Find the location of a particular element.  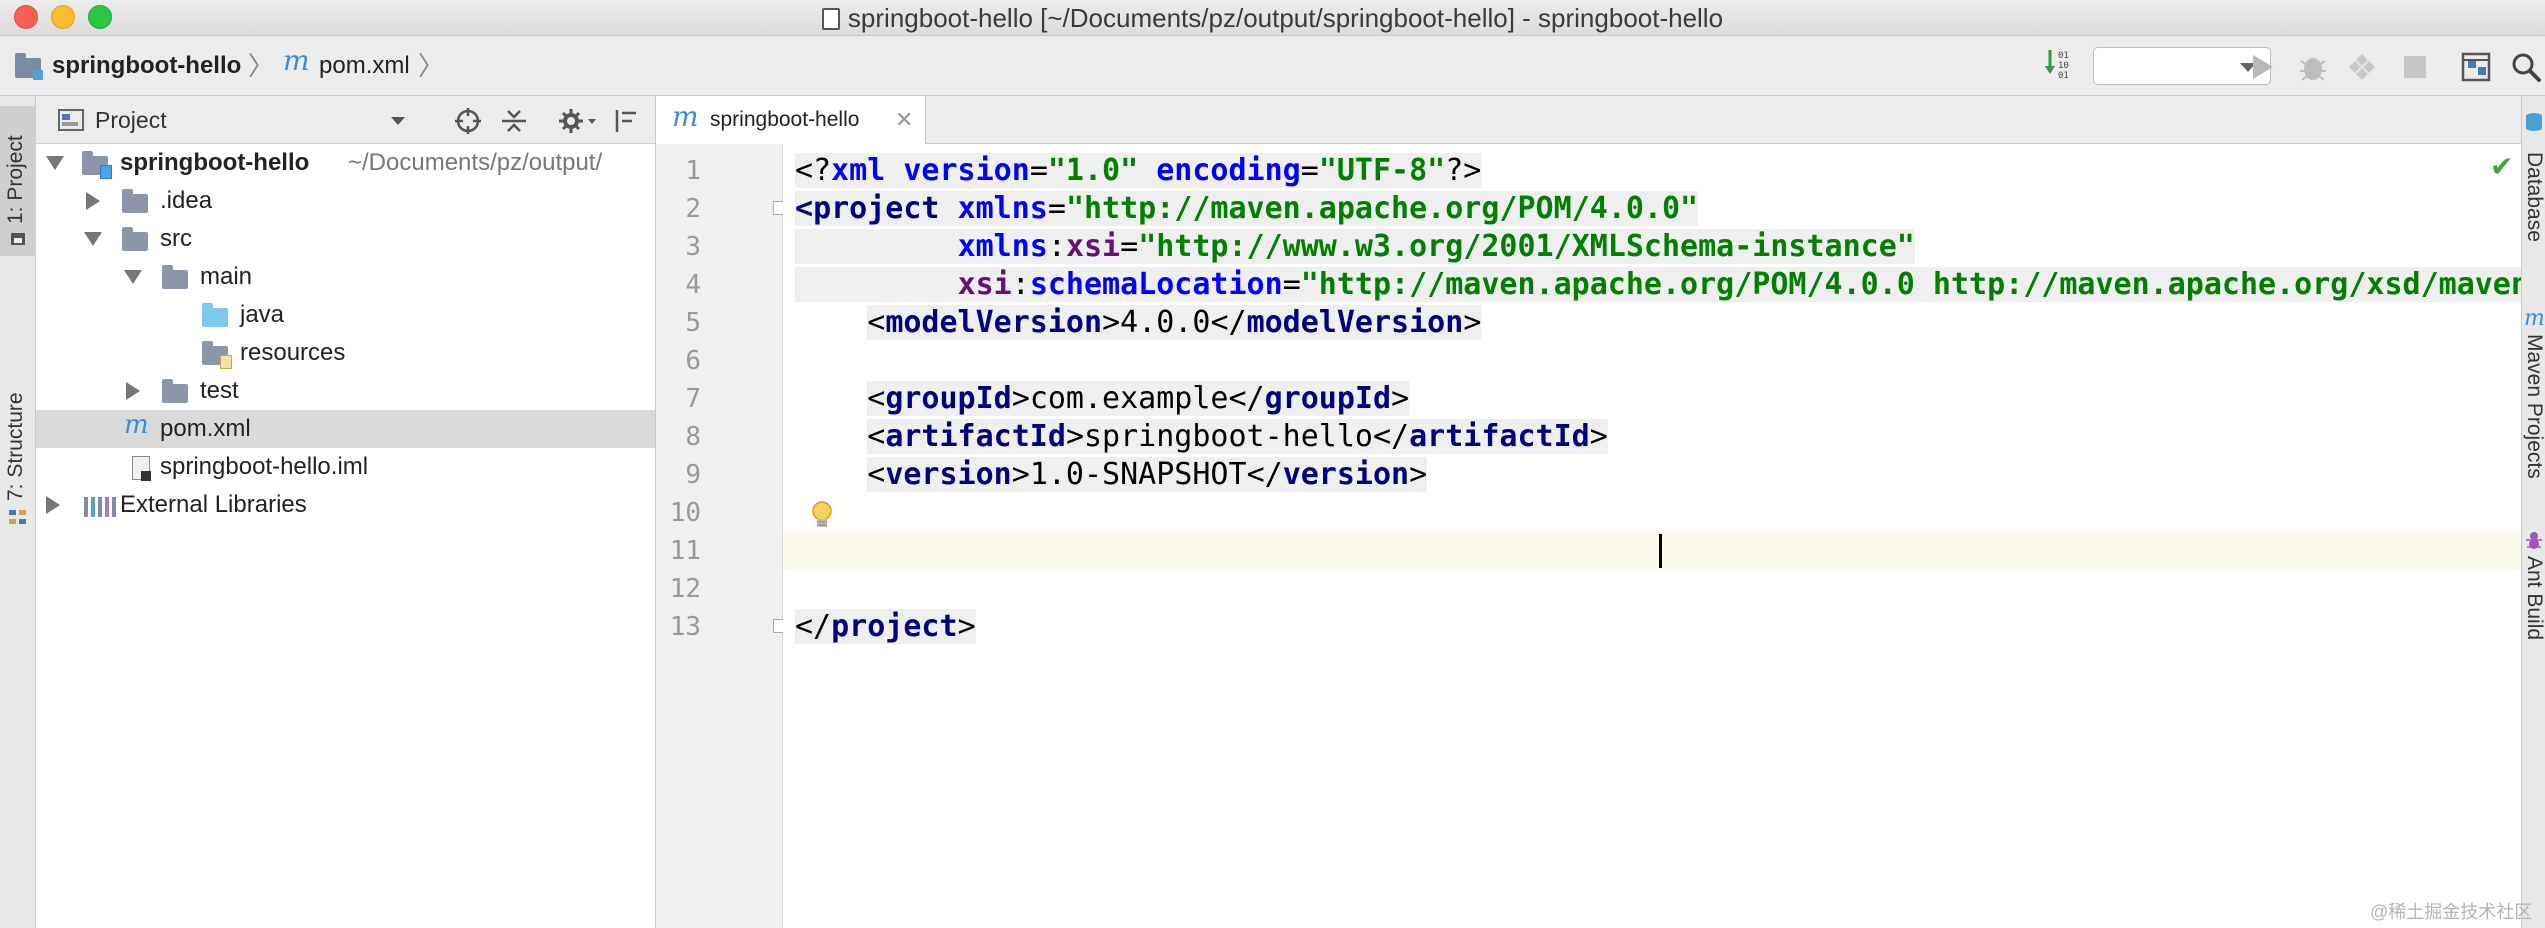

editor-tab-bar: m springboot-hello ✕ is located at coordinates (1588, 120).